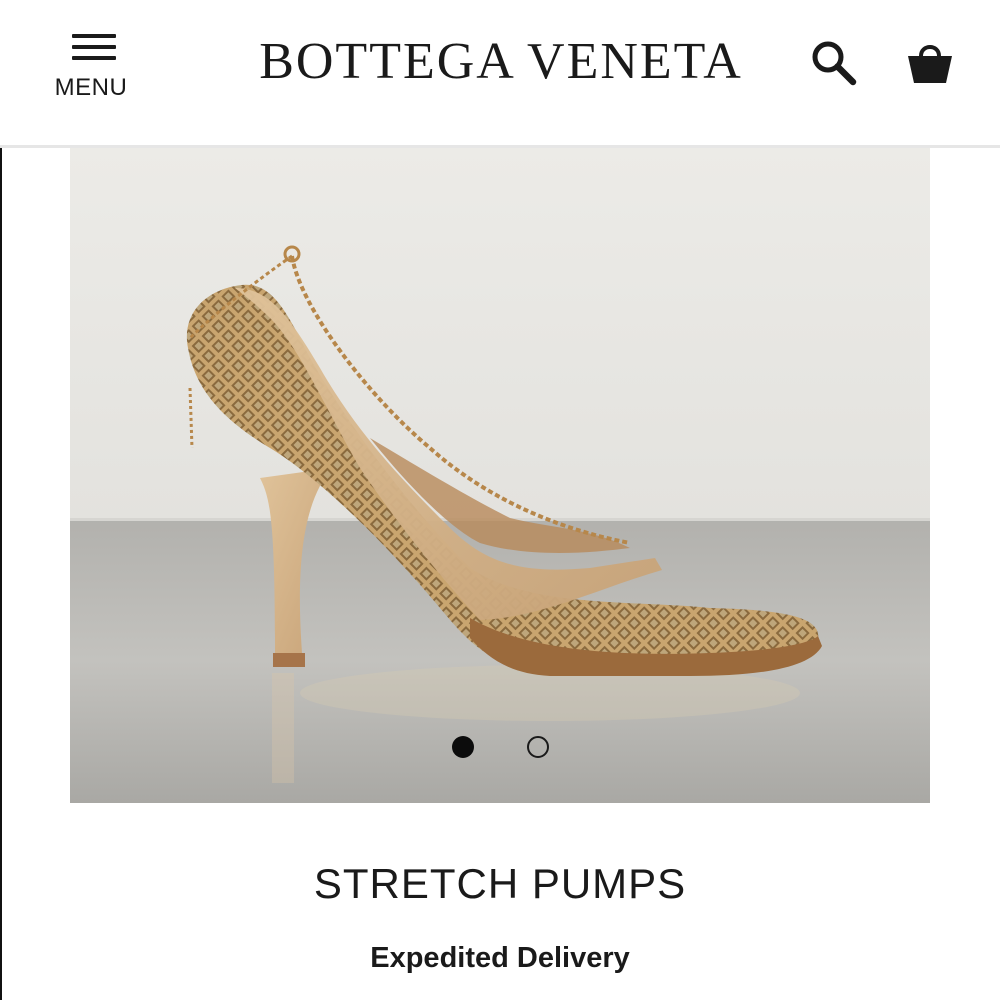 This screenshot has width=1000, height=1000. Describe the element at coordinates (91, 87) in the screenshot. I see `menu-label: MENU` at that location.